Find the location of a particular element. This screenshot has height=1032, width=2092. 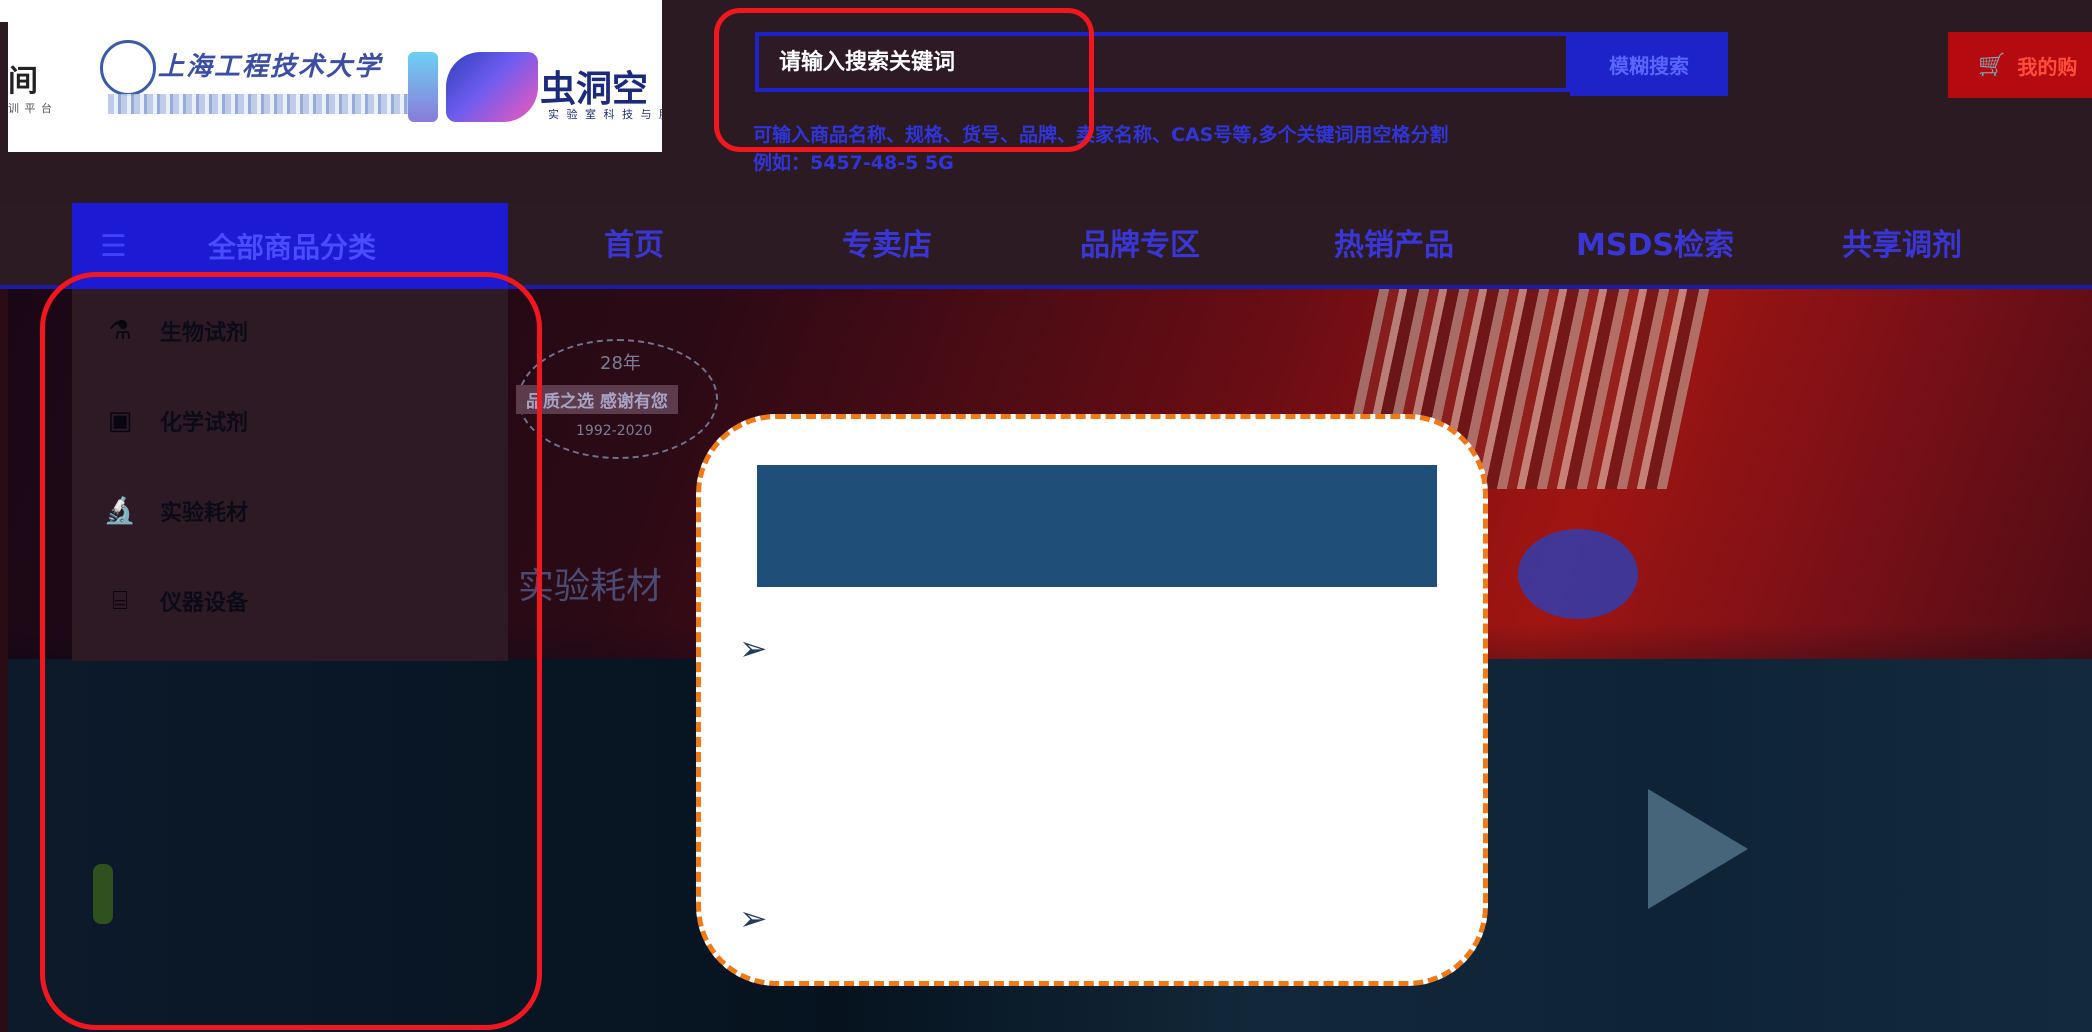

badge-range: 1992-2020 is located at coordinates (614, 431).